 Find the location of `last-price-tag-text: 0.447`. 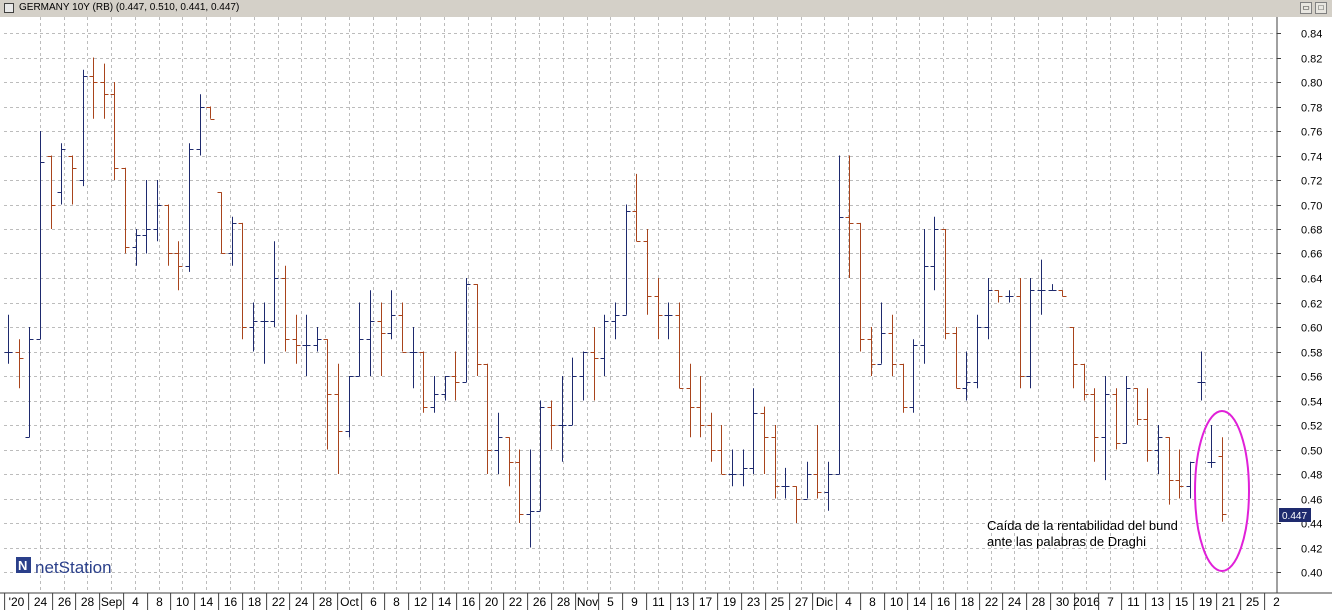

last-price-tag-text: 0.447 is located at coordinates (1294, 516).